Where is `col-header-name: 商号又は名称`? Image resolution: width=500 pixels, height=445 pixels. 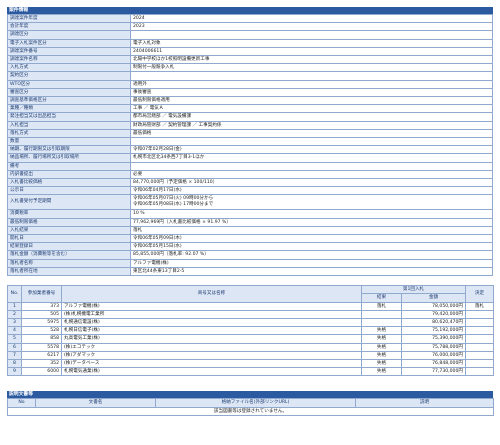 col-header-name: 商号又は名称 is located at coordinates (211, 294).